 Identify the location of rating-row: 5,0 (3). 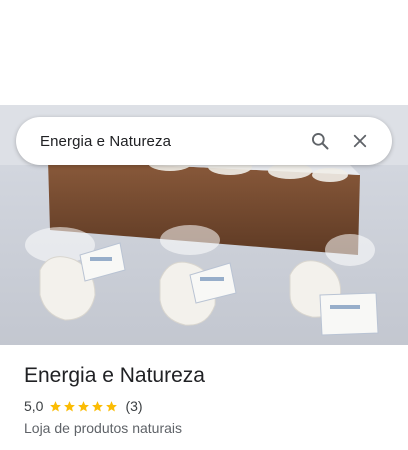
(204, 406).